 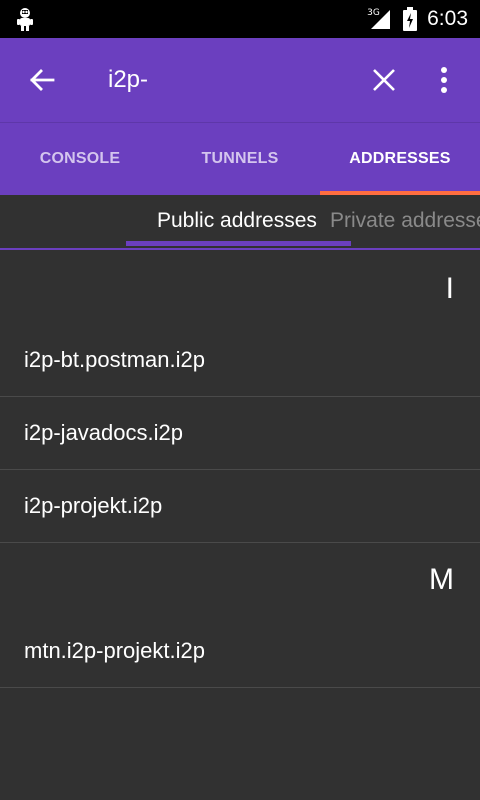 I want to click on section-letter: M, so click(x=441, y=579).